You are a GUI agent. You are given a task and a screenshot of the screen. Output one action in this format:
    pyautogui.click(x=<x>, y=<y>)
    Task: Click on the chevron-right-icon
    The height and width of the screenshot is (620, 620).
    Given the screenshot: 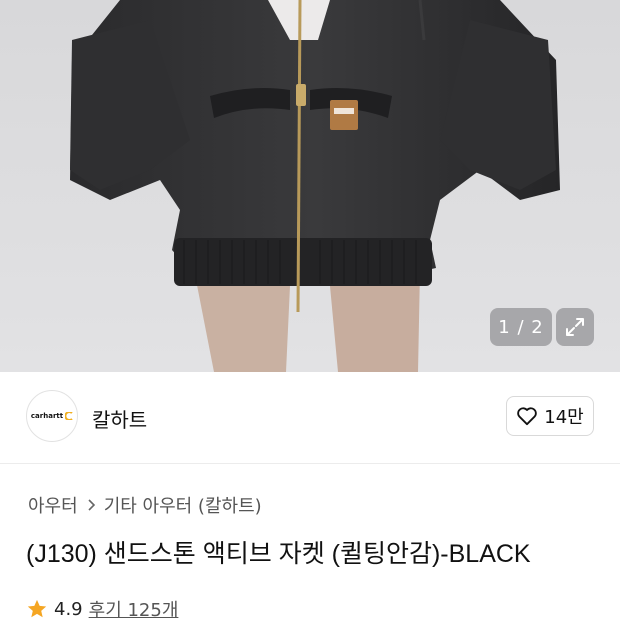 What is the action you would take?
    pyautogui.click(x=91, y=505)
    